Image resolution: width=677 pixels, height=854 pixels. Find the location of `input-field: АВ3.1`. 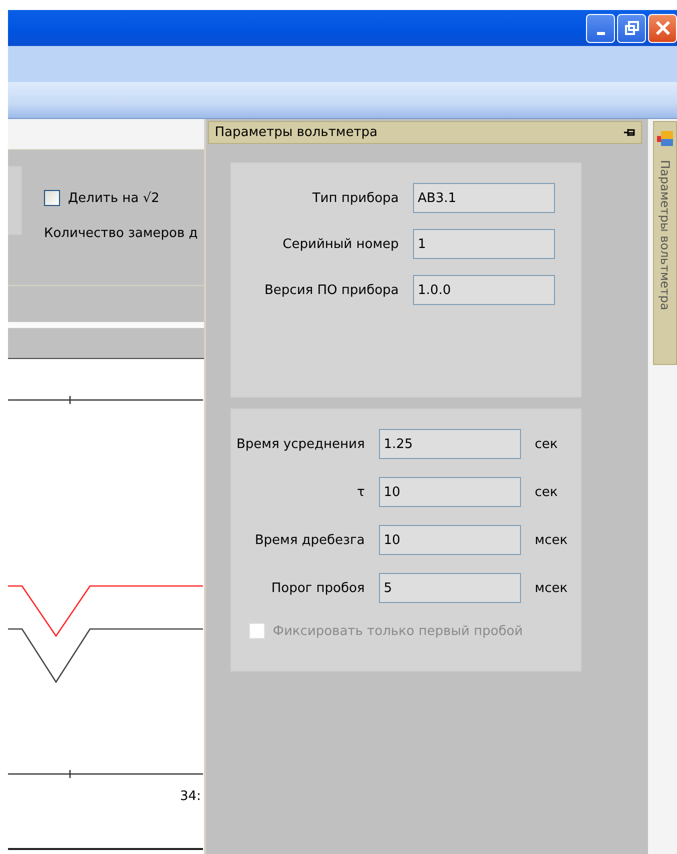

input-field: АВ3.1 is located at coordinates (483, 198).